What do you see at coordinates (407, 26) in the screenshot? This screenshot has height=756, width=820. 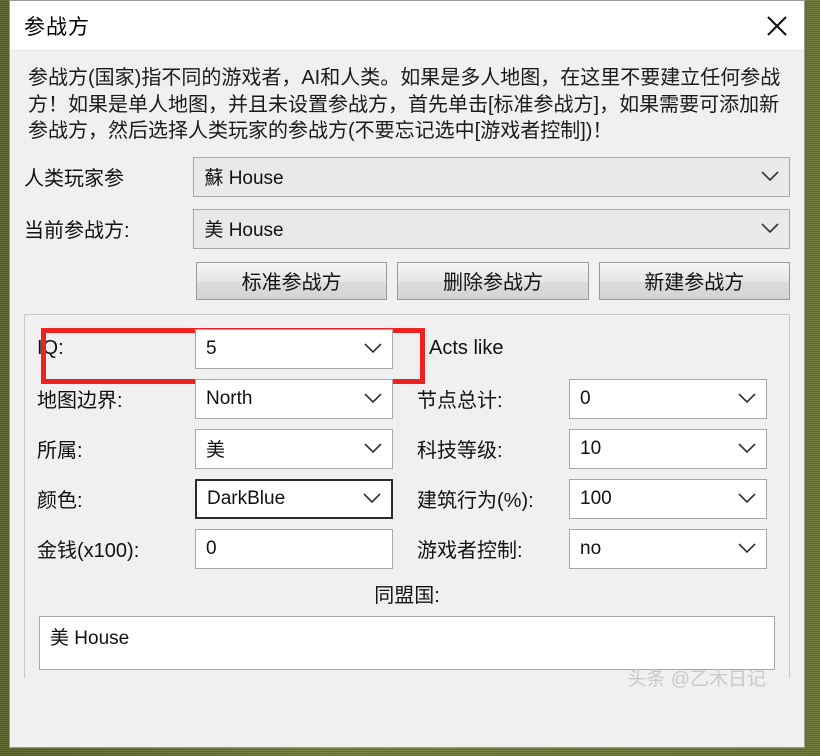 I see `dialog-titlebar: 参战方` at bounding box center [407, 26].